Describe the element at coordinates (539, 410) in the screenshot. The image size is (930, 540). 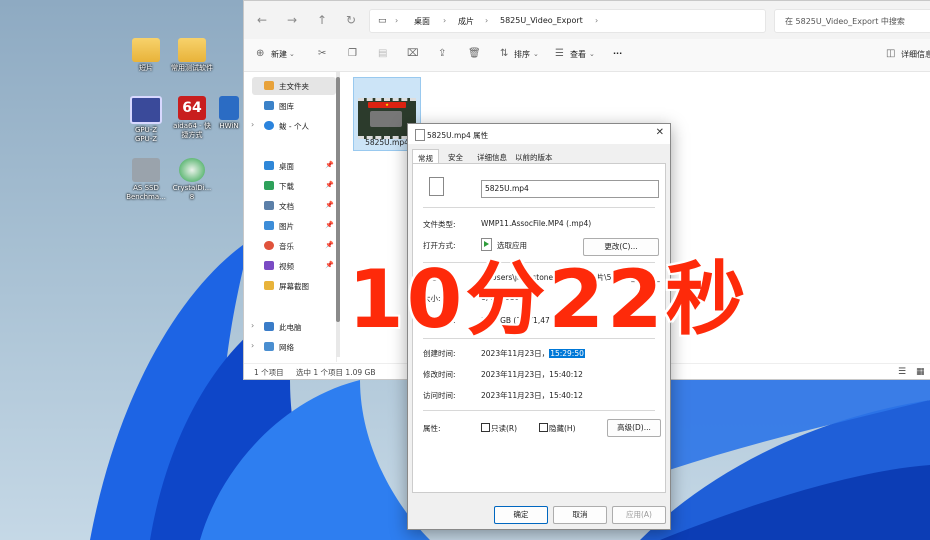
I see `divider` at that location.